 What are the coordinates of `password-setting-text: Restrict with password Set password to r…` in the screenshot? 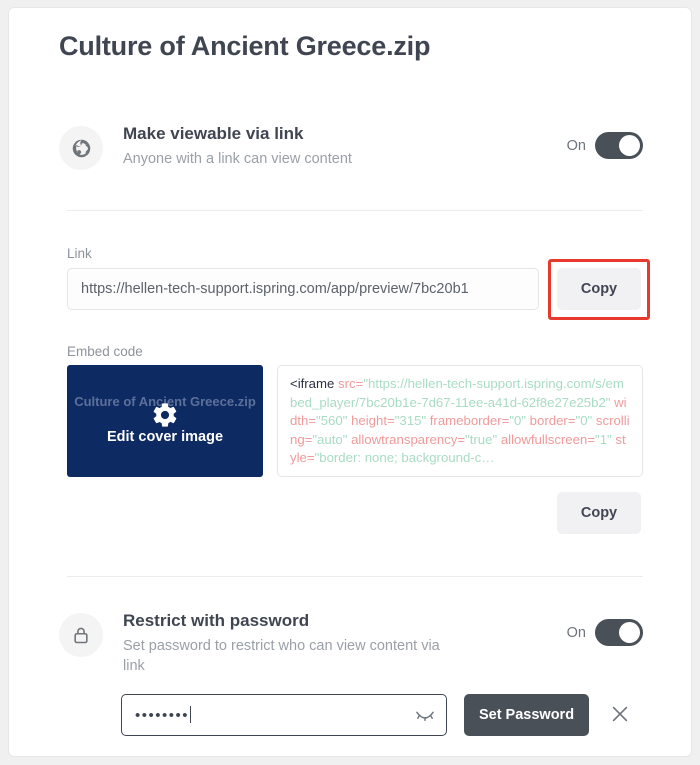 It's located at (293, 642).